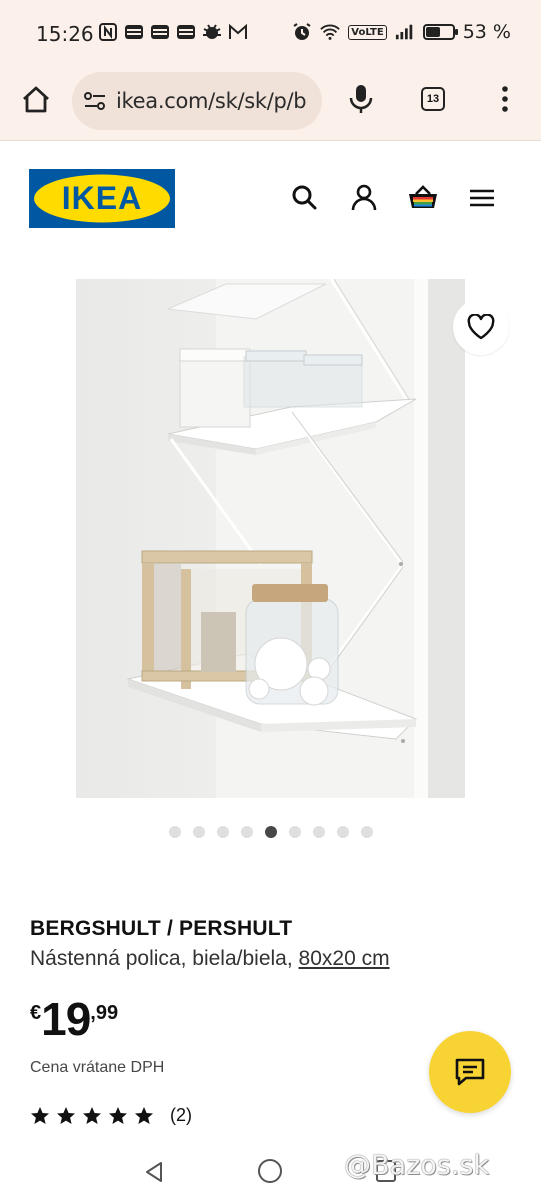  I want to click on wifi-icon, so click(330, 32).